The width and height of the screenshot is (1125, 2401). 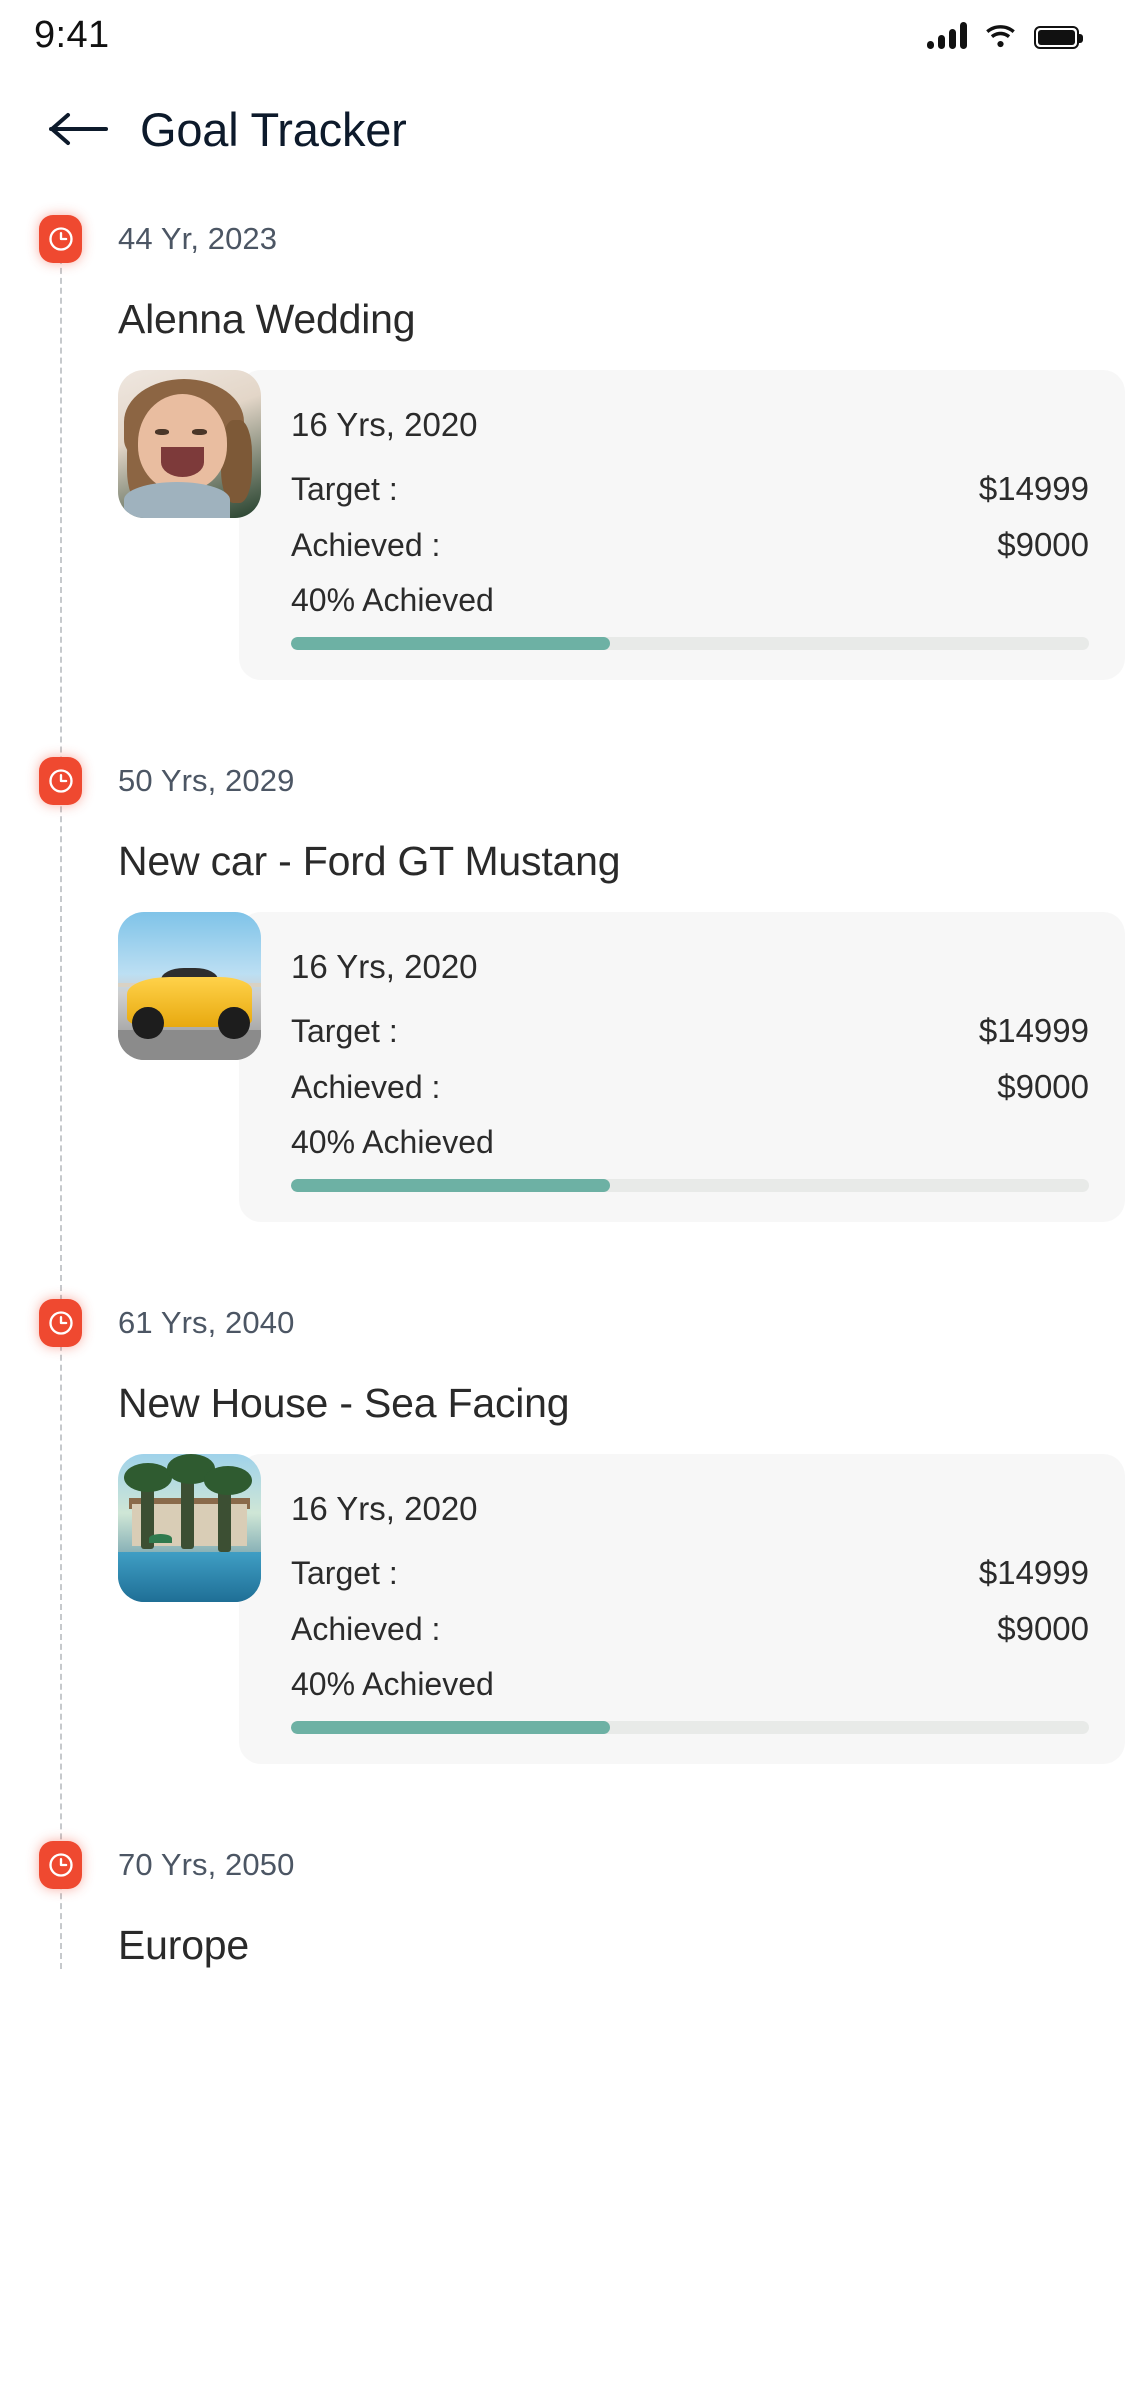 I want to click on goal-entry-header: 61 Yrs, 2040, so click(x=582, y=1323).